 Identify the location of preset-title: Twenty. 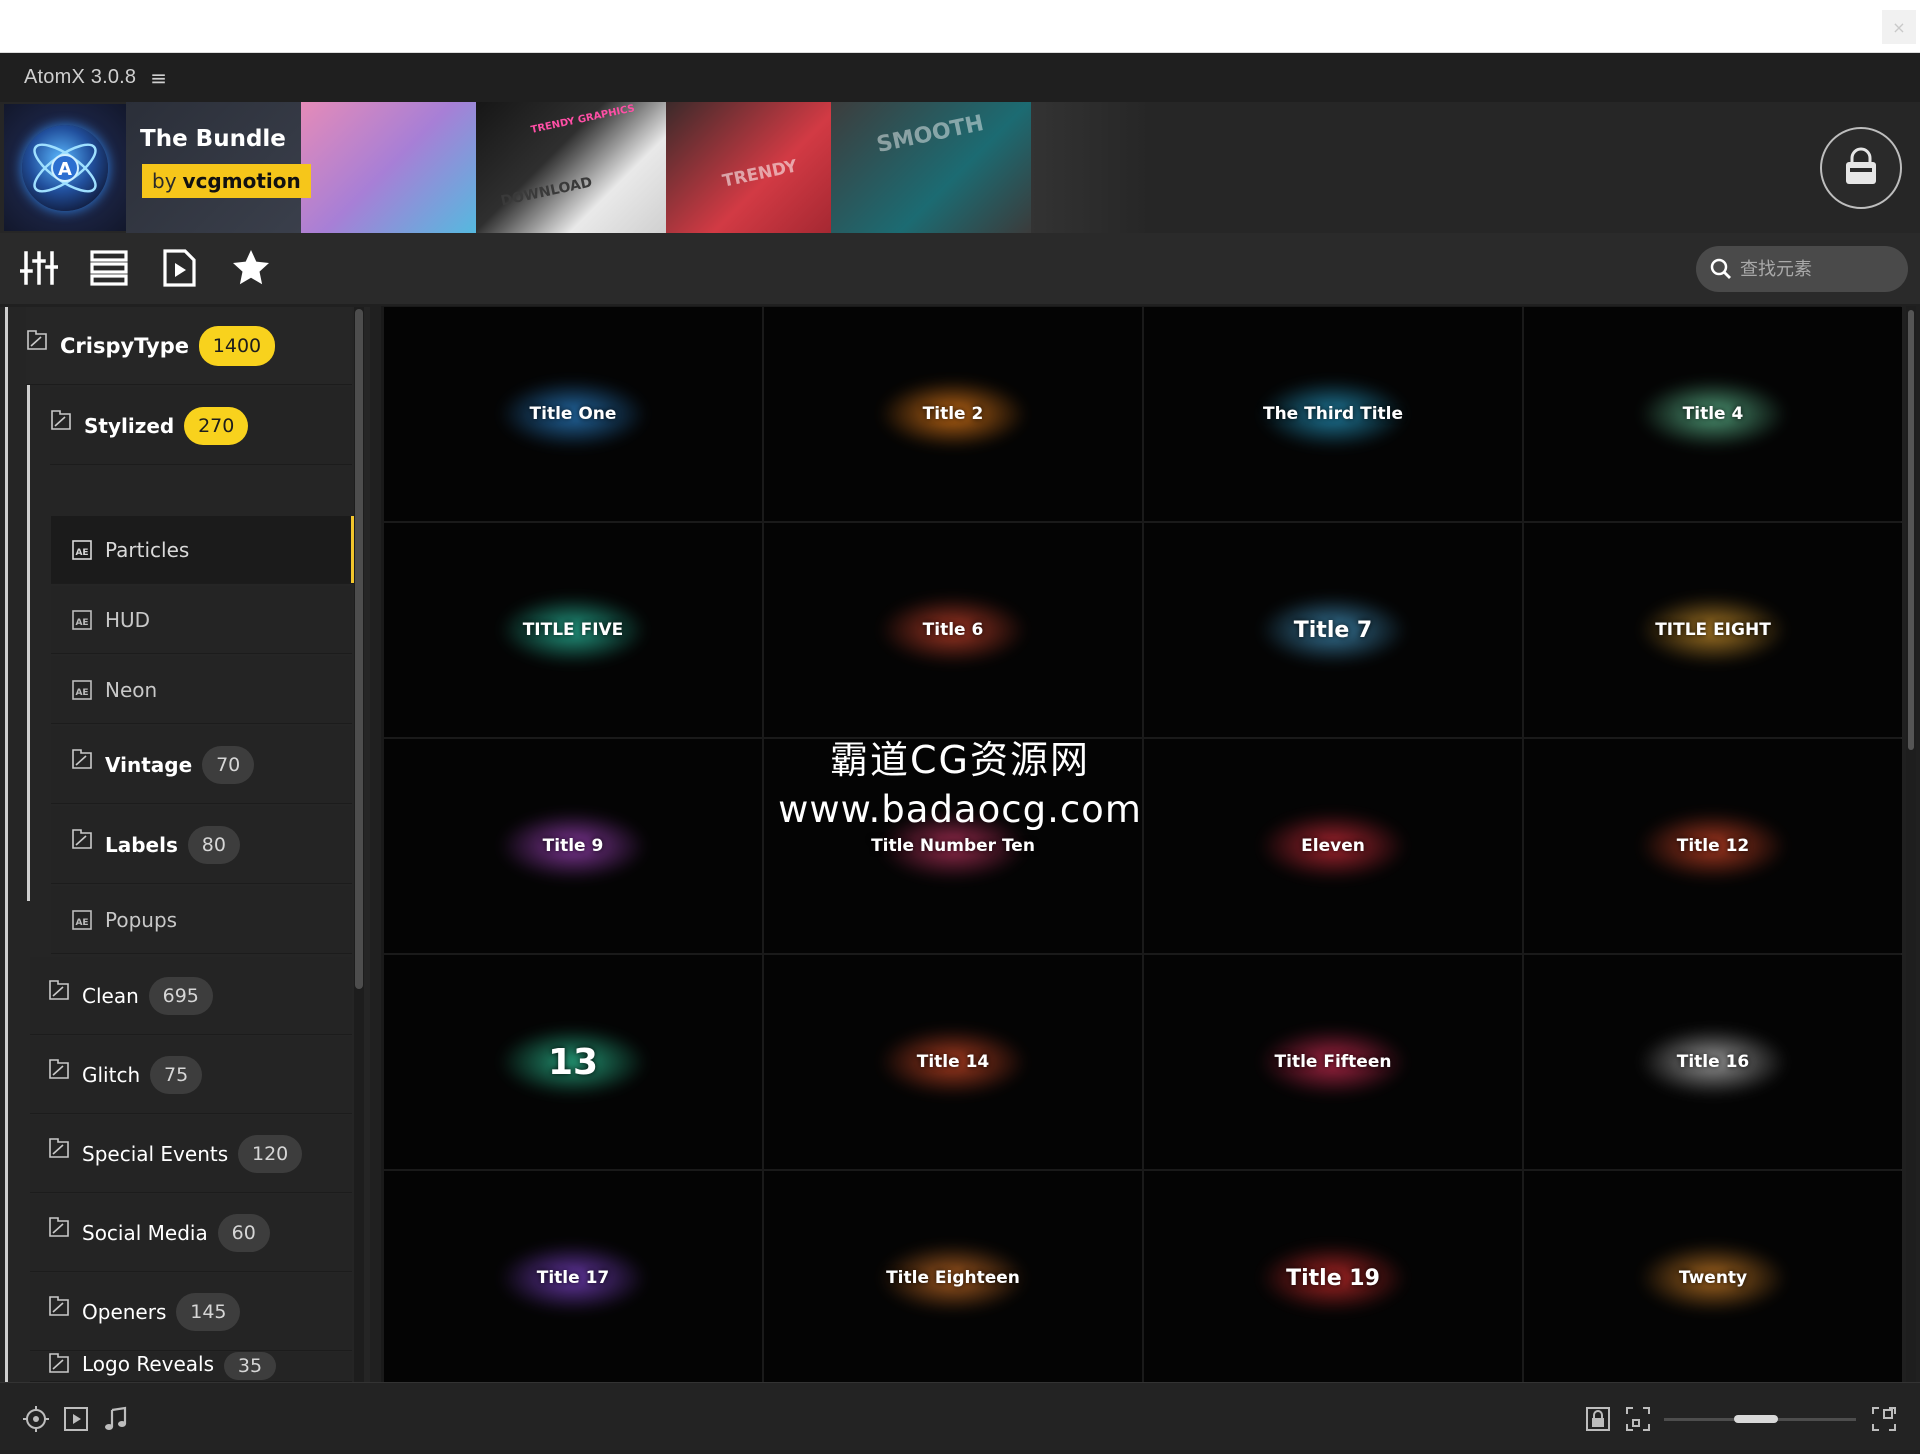
(1713, 1278).